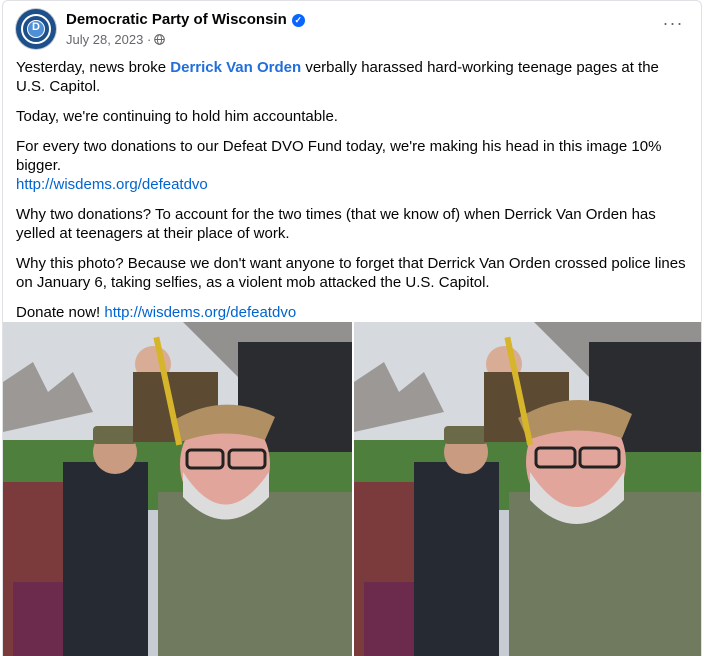  I want to click on party-logo-icon: D, so click(36, 29).